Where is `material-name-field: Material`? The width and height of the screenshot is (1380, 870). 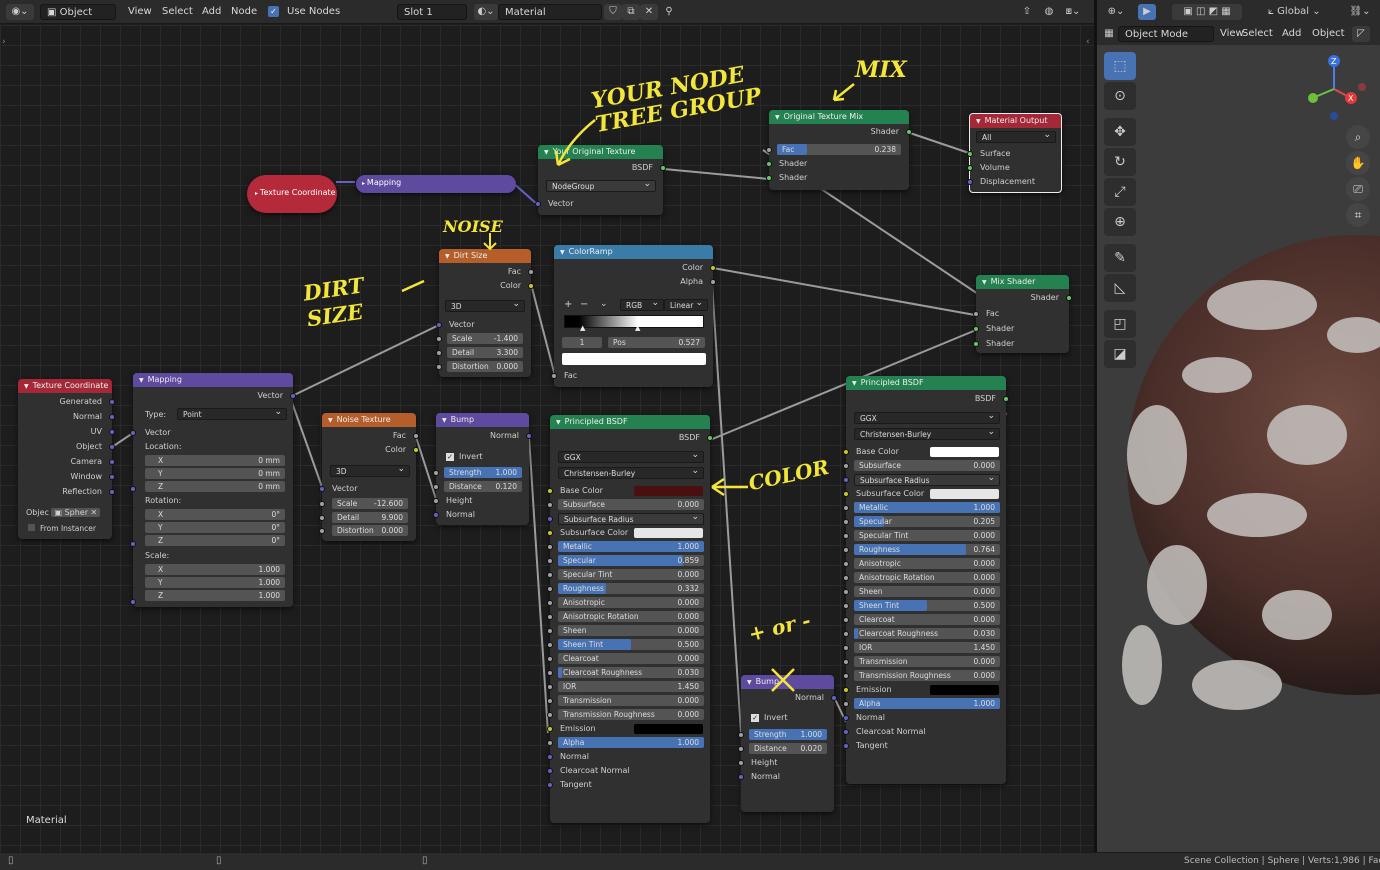
material-name-field: Material is located at coordinates (550, 12).